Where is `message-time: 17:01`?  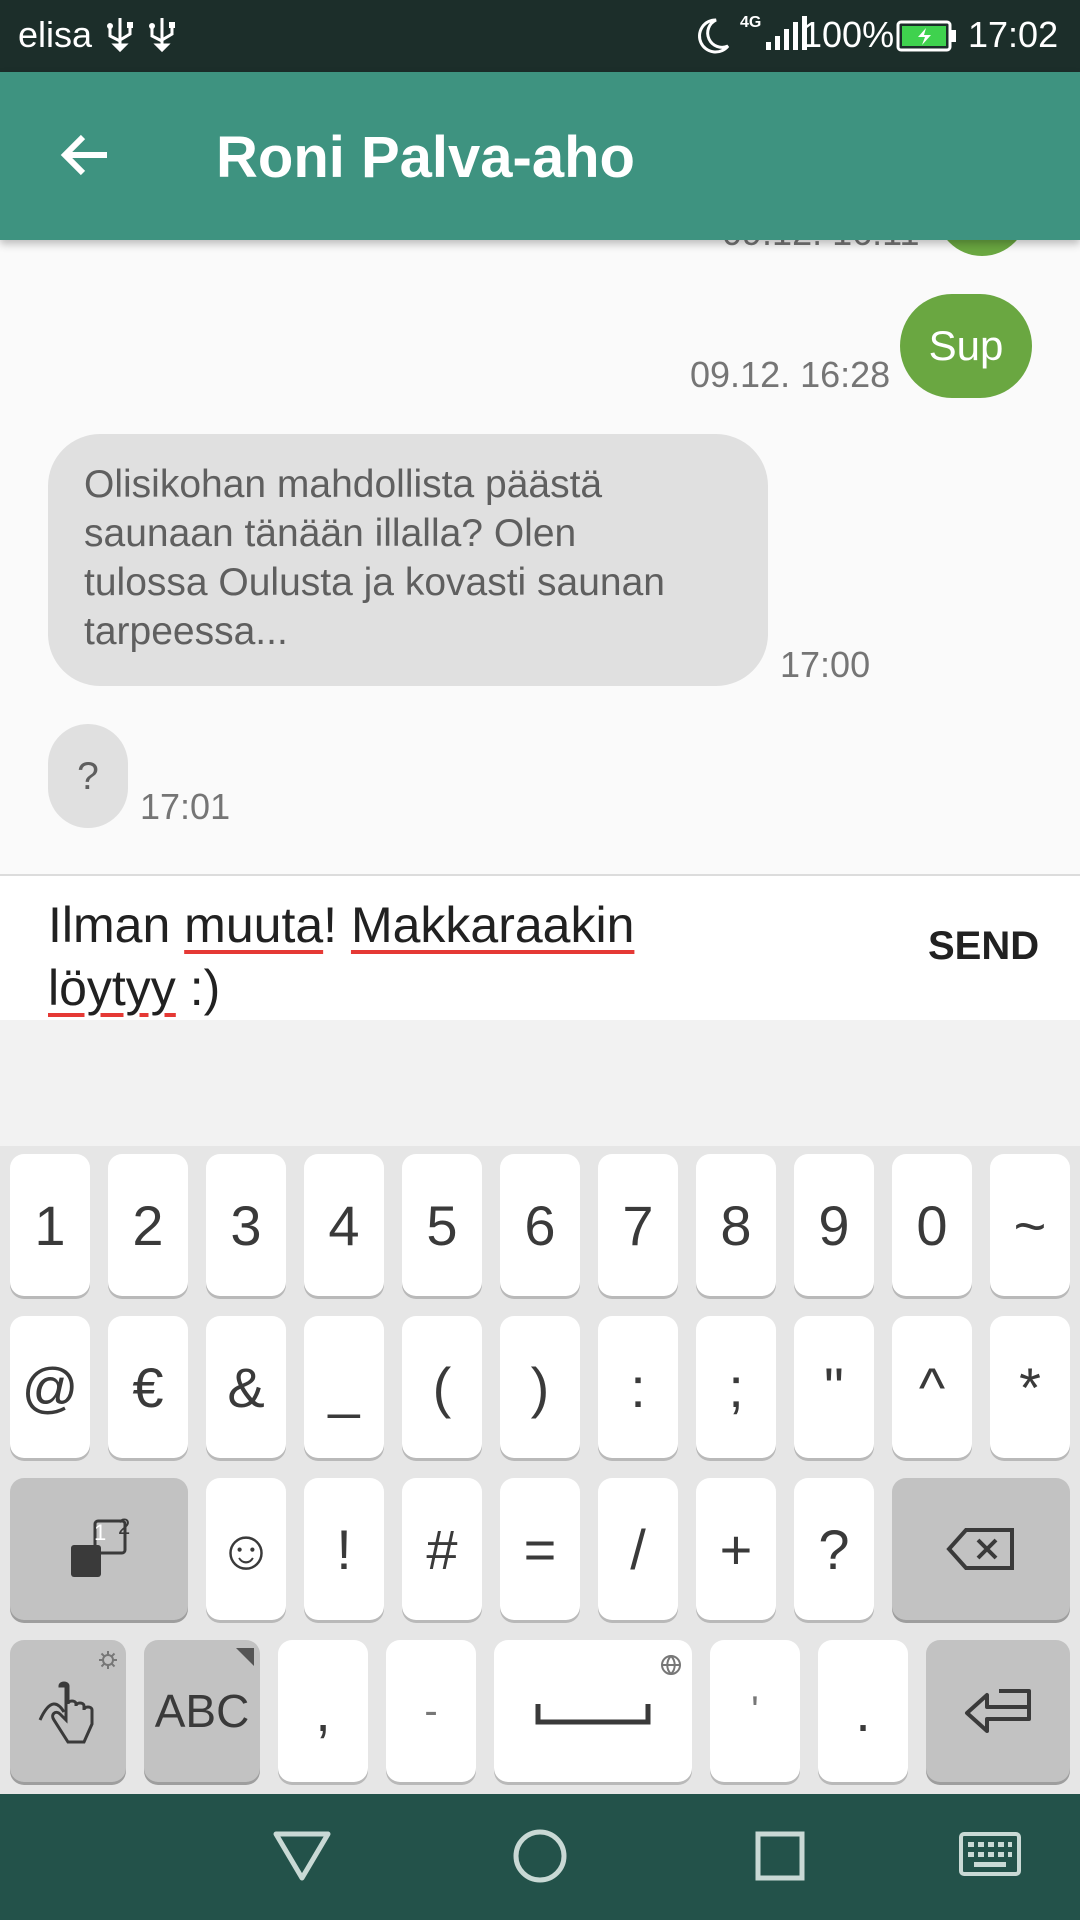
message-time: 17:01 is located at coordinates (185, 806).